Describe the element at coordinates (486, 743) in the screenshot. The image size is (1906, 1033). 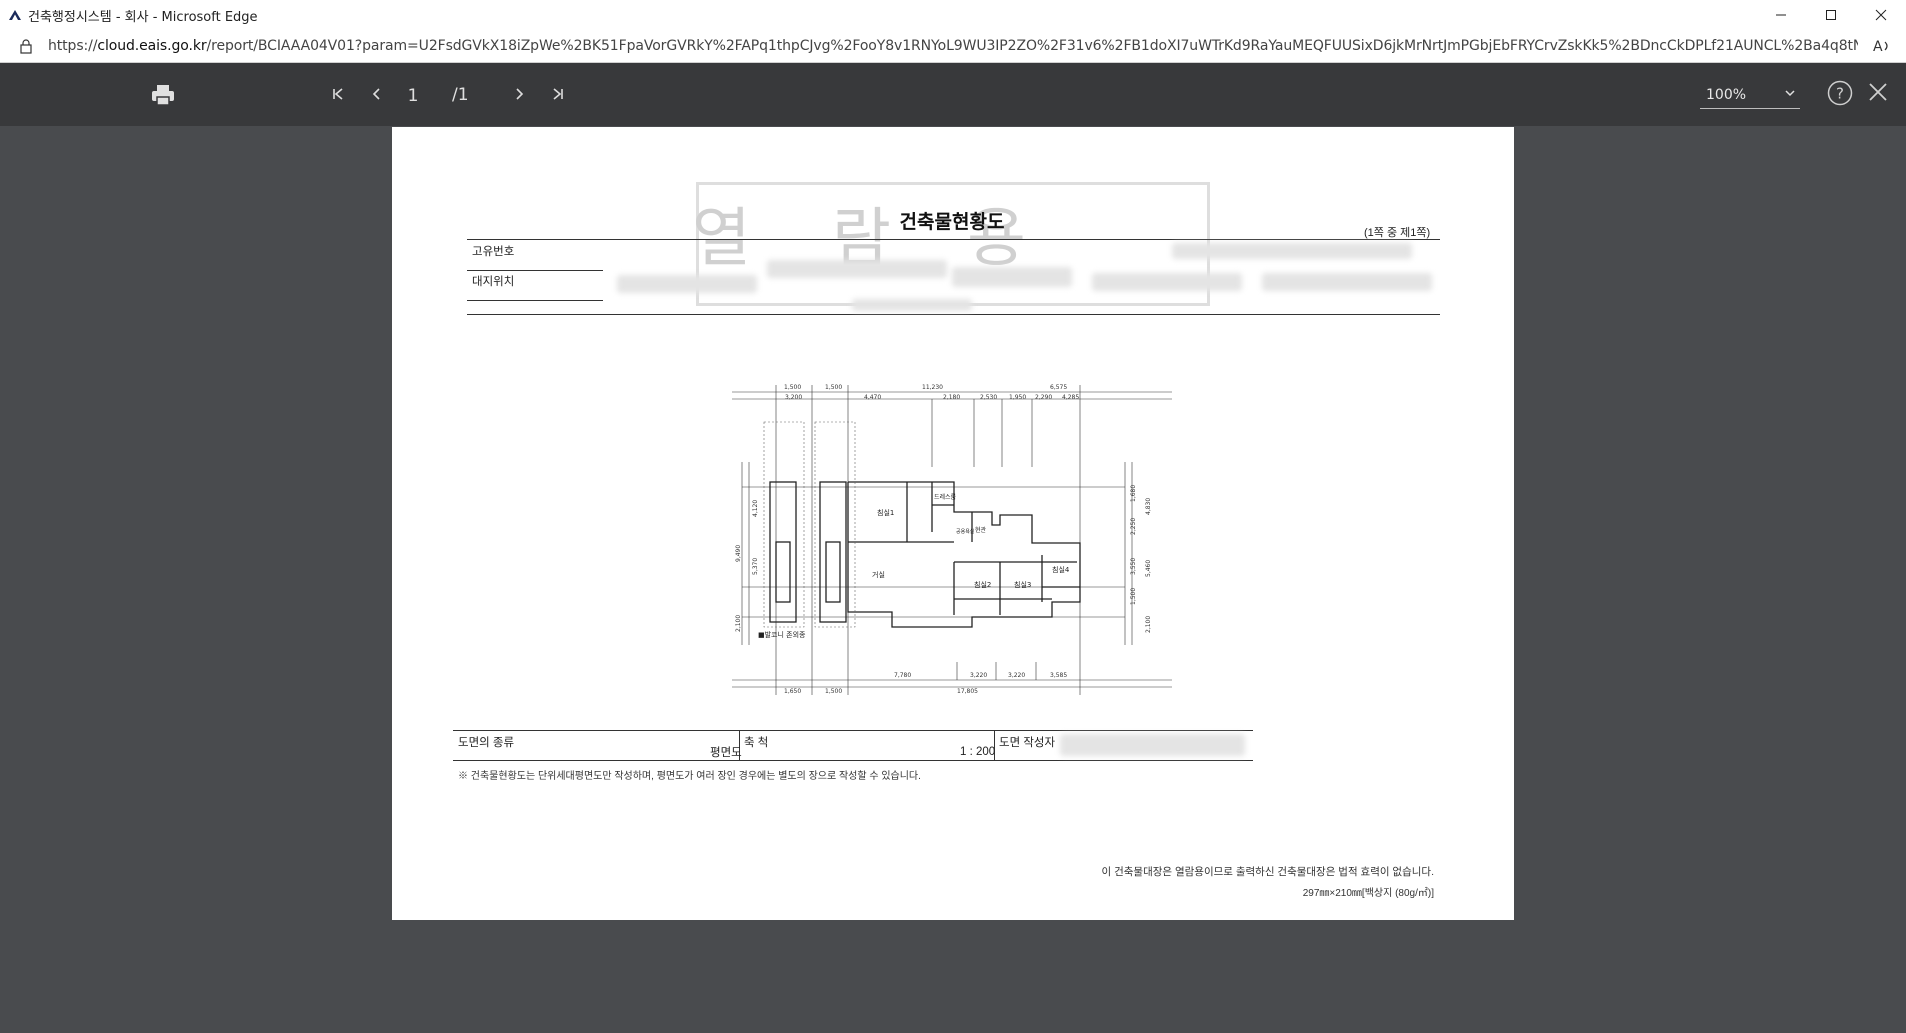
I see `label-drawing-type: 도면의 종류` at that location.